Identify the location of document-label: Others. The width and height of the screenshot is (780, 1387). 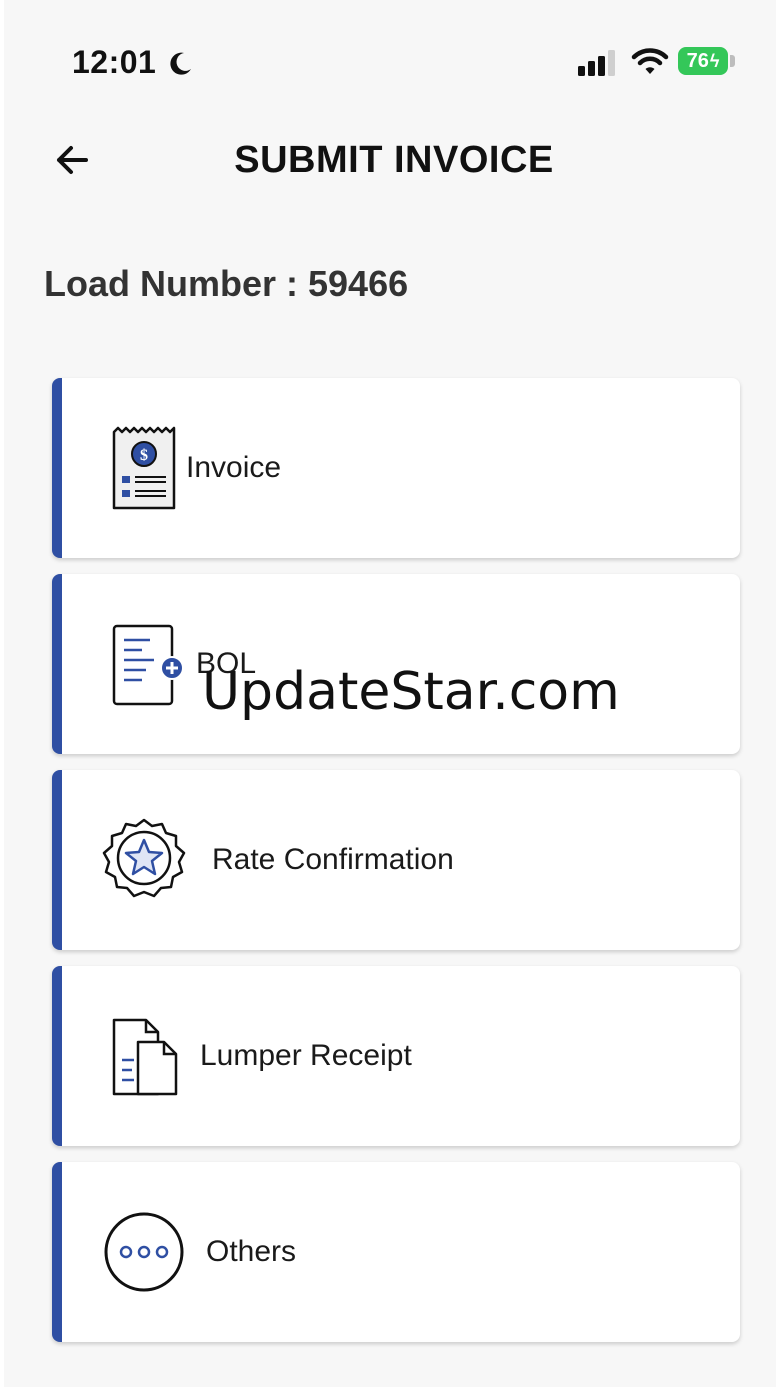
(251, 1251).